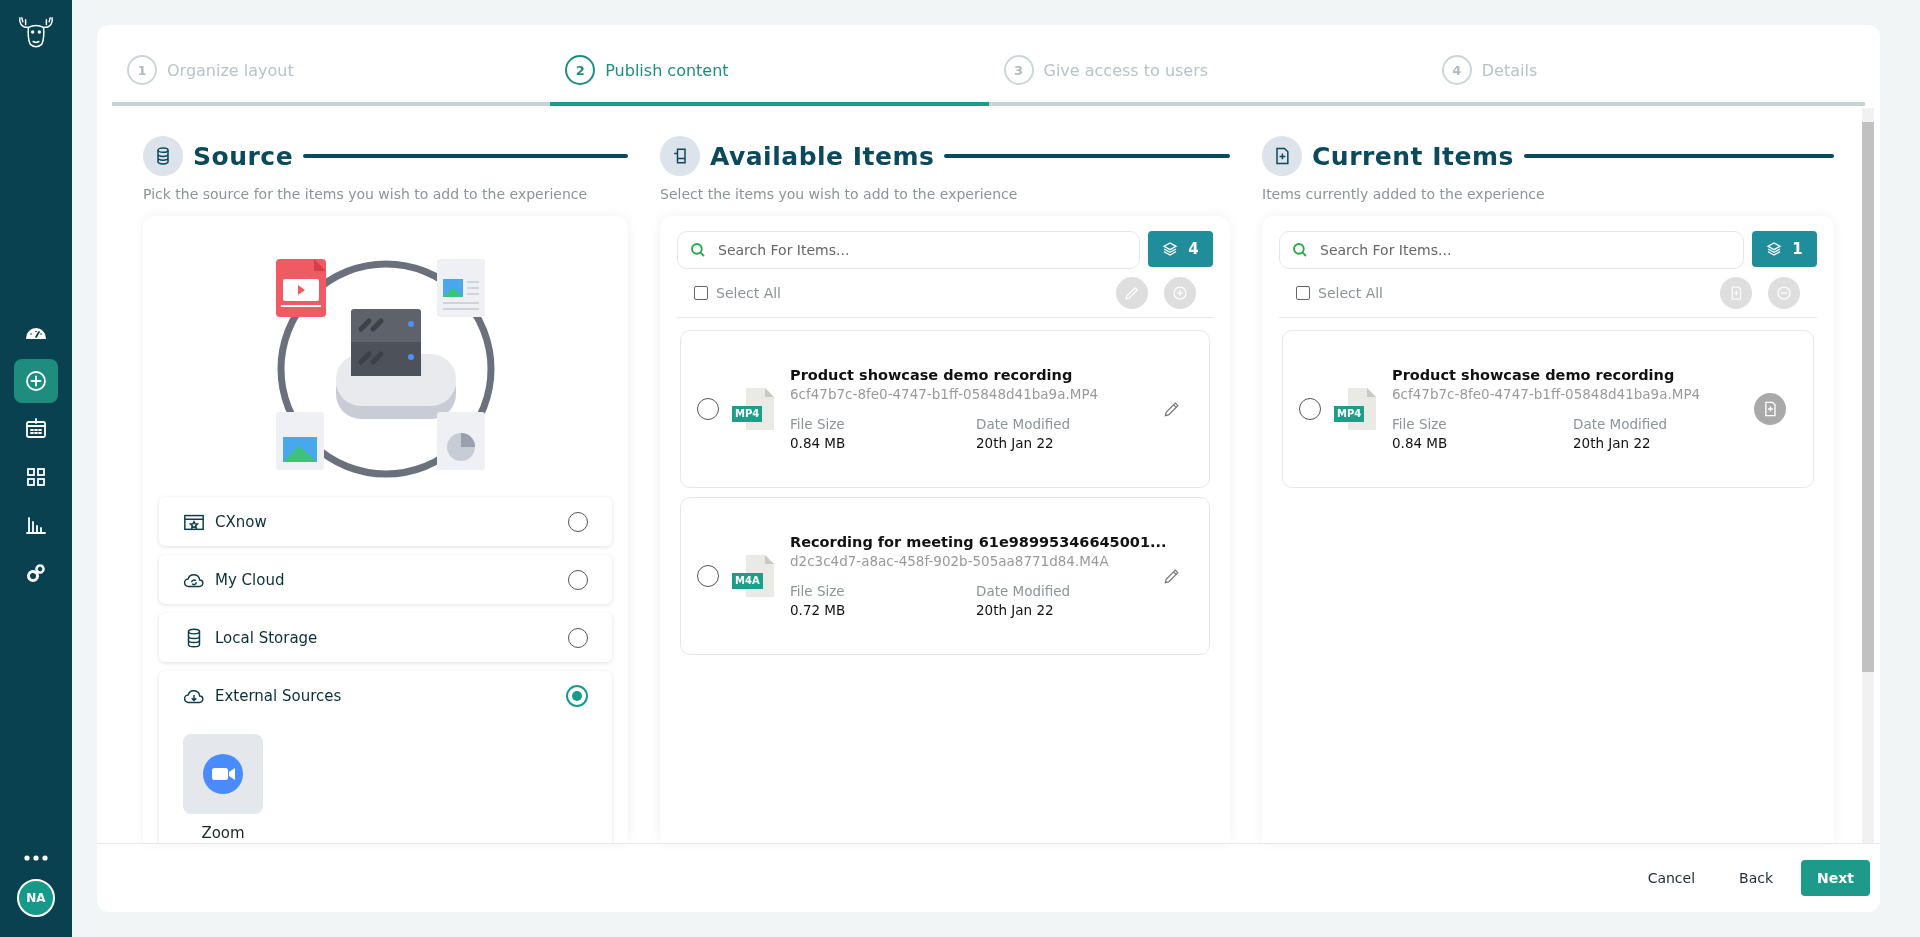 Image resolution: width=1920 pixels, height=937 pixels. I want to click on source-option: Local Storage, so click(385, 637).